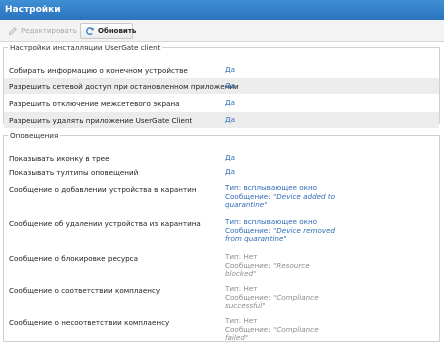 The height and width of the screenshot is (345, 444). Describe the element at coordinates (256, 239) in the screenshot. I see `alert-message-cont: from quarantine"` at that location.